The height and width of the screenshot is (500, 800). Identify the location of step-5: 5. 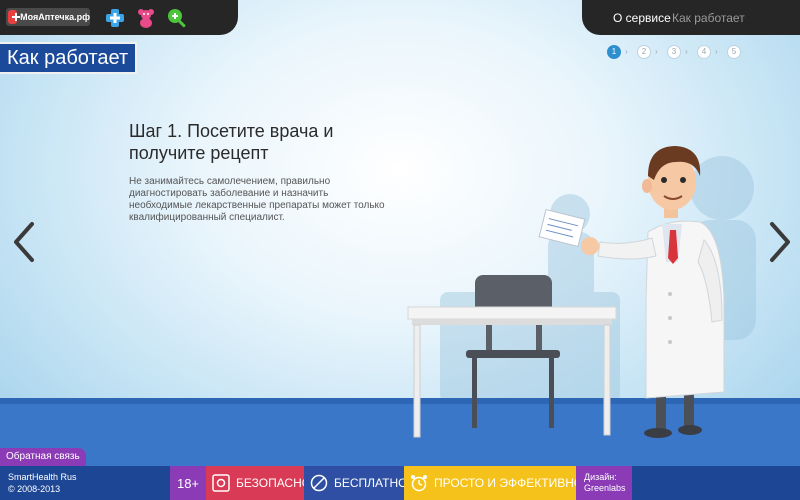
(734, 52).